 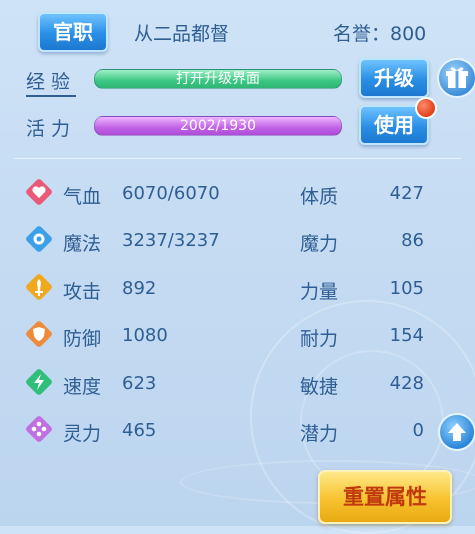 I want to click on stat-name: 魔法, so click(x=82, y=244).